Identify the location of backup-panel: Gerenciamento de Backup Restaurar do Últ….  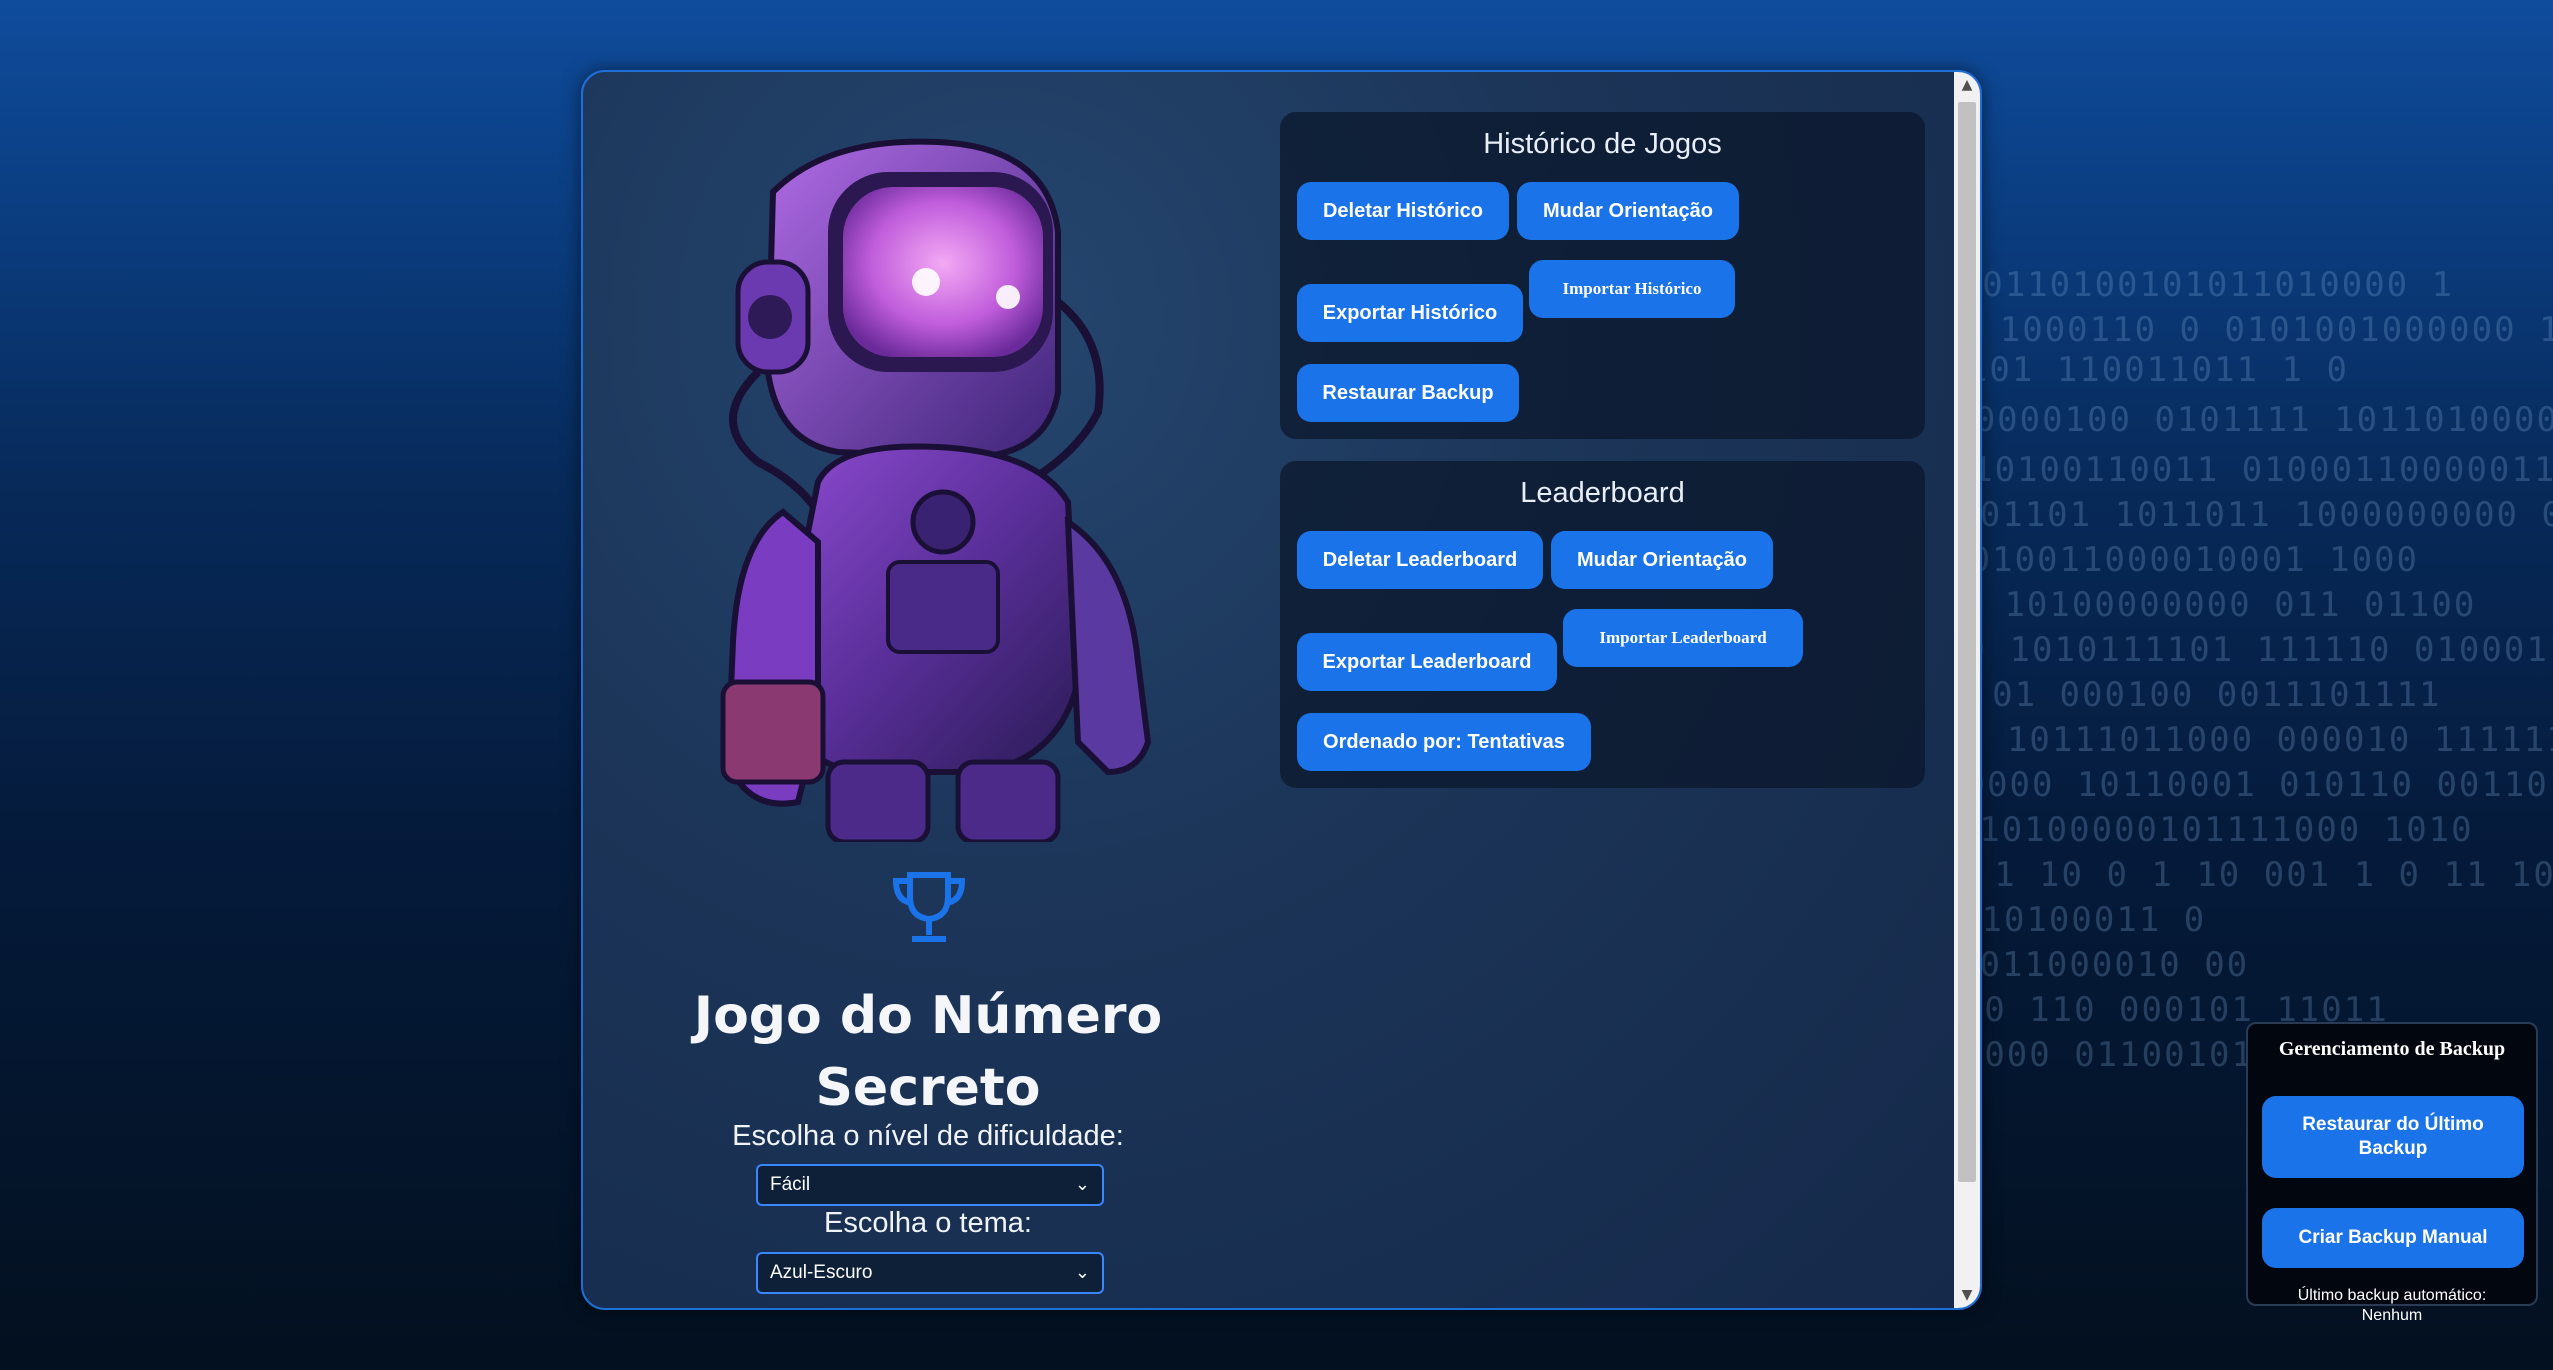
(2392, 1164).